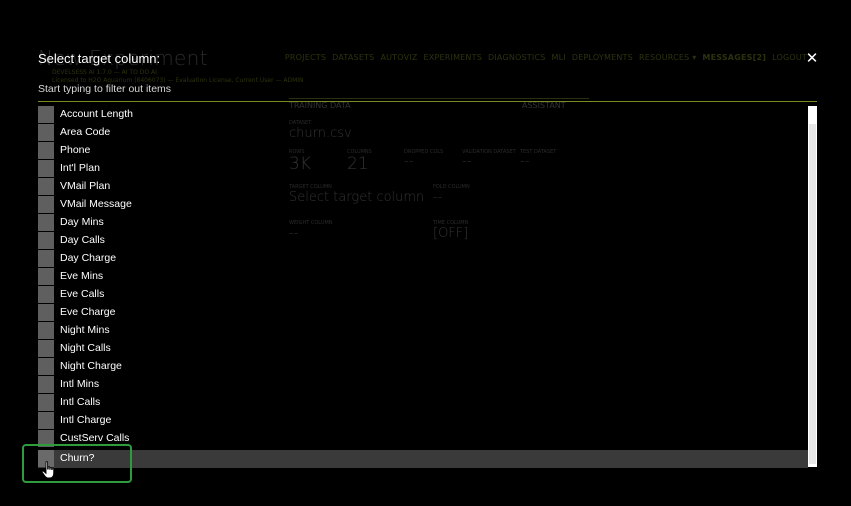  I want to click on column-option: Eve Charge, so click(423, 313).